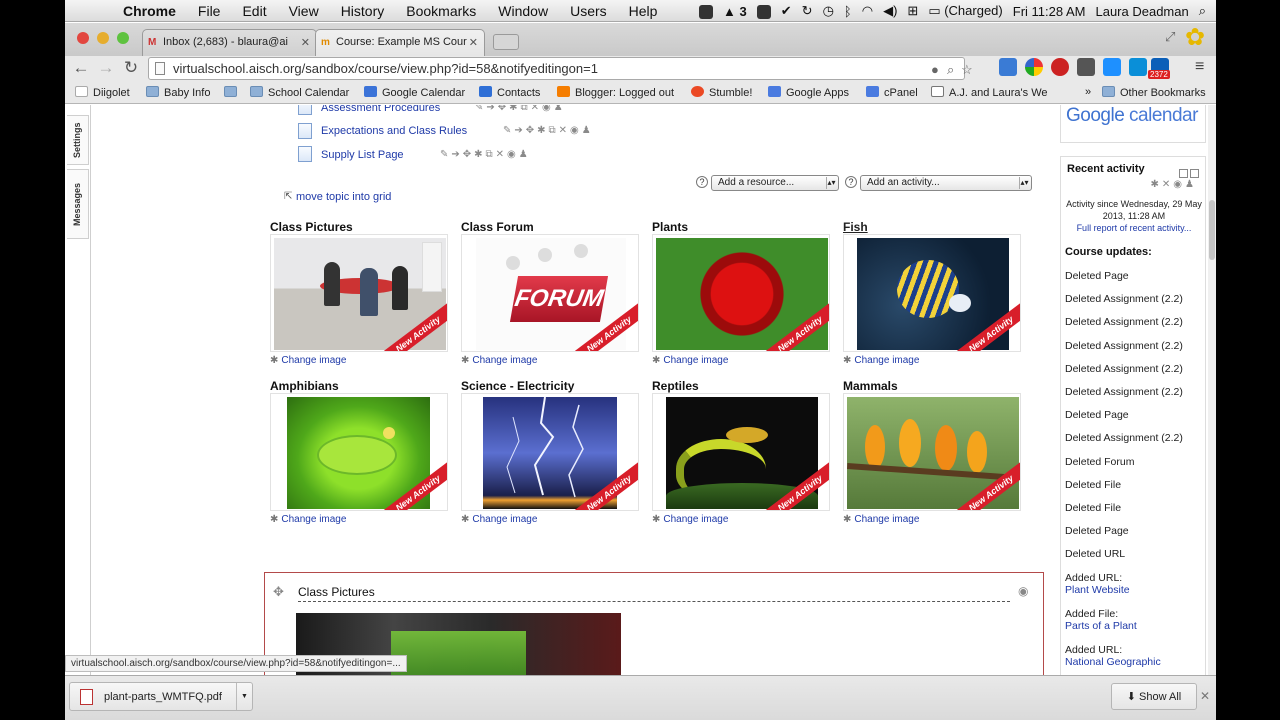 This screenshot has width=1280, height=720. I want to click on bookmark-blogger: Blogger: Logged out, so click(615, 92).